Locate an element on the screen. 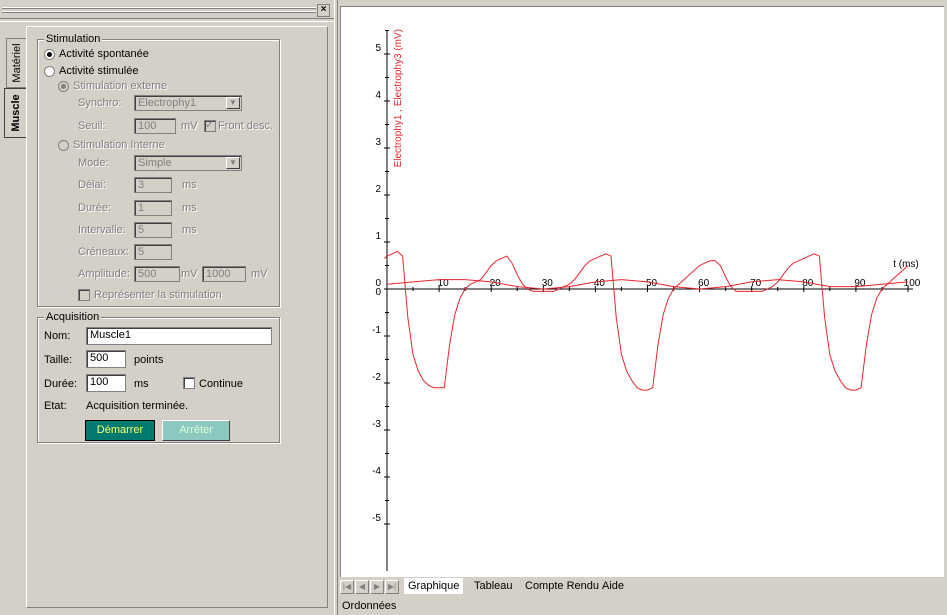 The height and width of the screenshot is (615, 947). continue-checkbox is located at coordinates (189, 383).